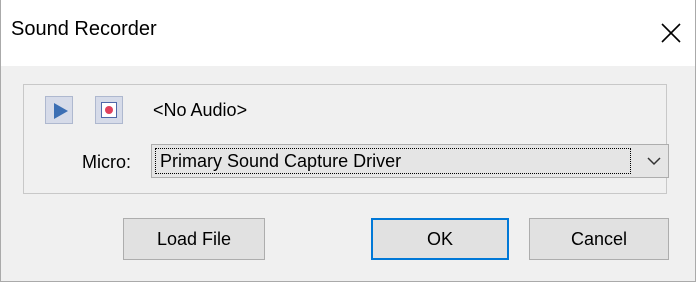  I want to click on load-file-button: Load File, so click(194, 239).